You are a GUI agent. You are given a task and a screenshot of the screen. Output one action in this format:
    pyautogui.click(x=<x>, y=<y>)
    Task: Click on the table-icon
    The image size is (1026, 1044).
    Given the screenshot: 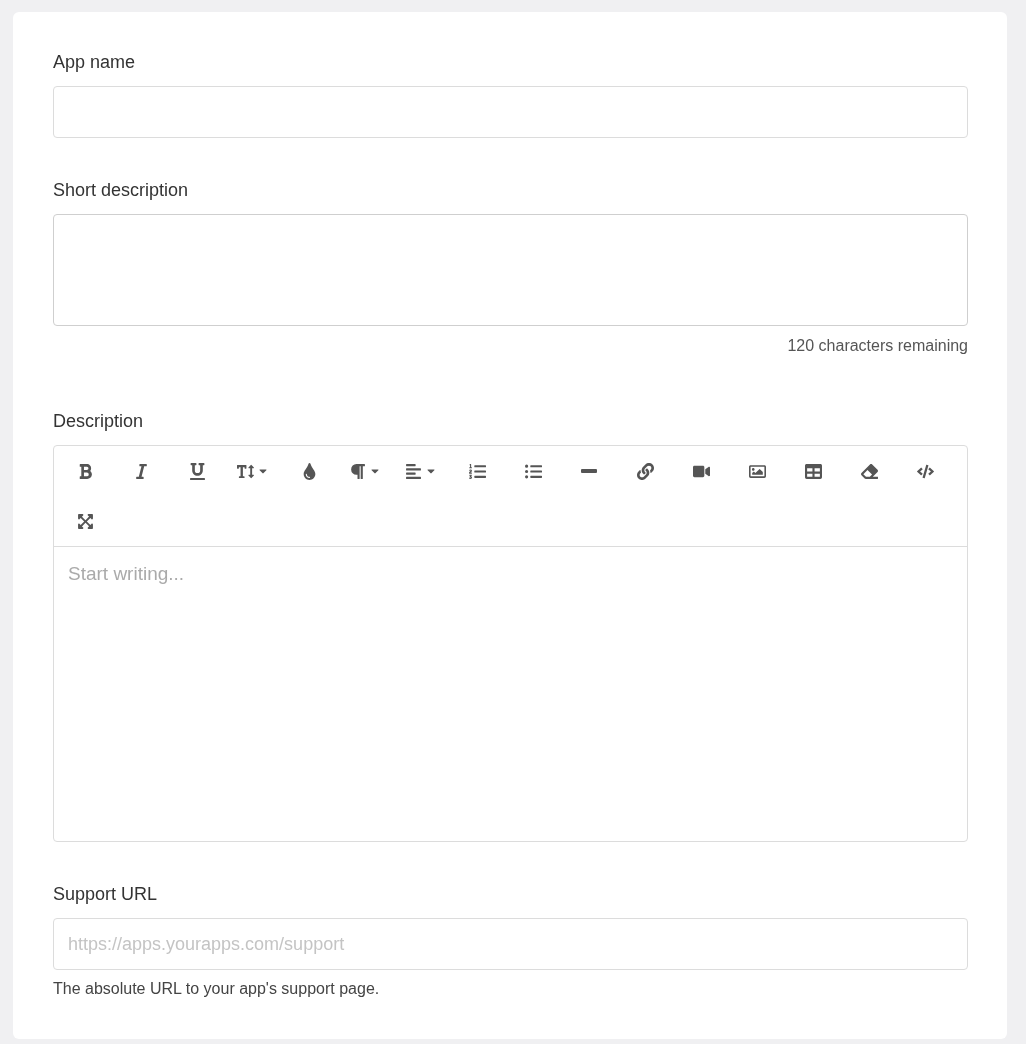 What is the action you would take?
    pyautogui.click(x=813, y=471)
    